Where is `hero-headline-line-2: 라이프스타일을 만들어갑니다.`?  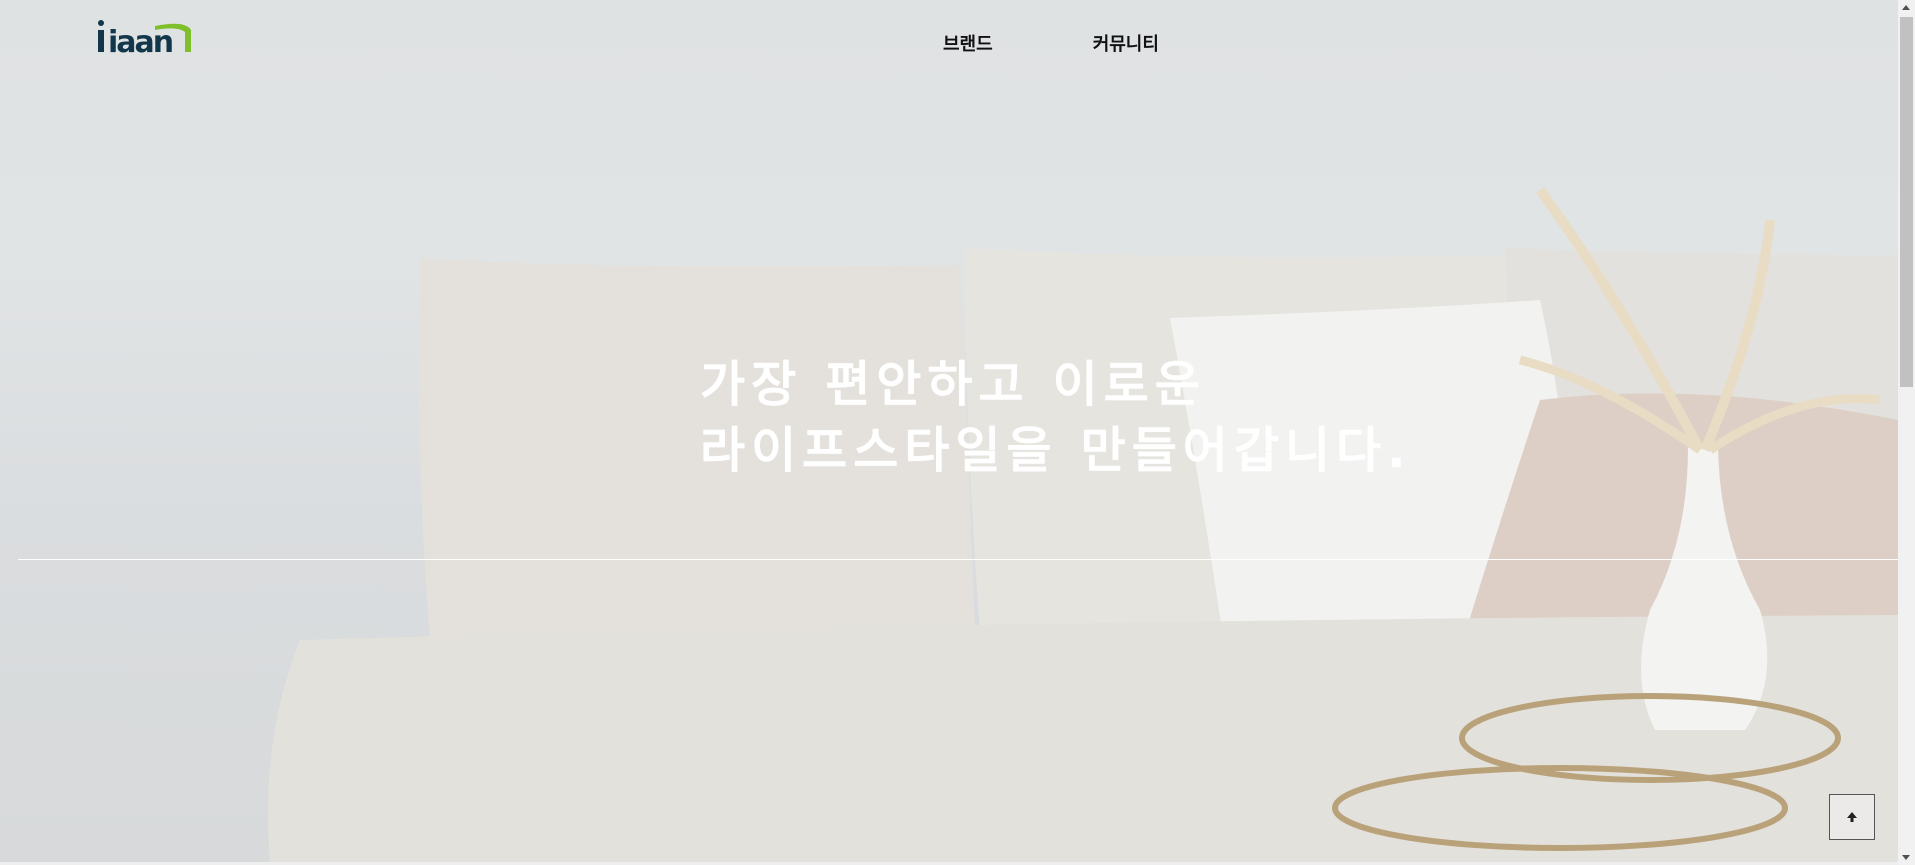 hero-headline-line-2: 라이프스타일을 만들어갑니다. is located at coordinates (1056, 450).